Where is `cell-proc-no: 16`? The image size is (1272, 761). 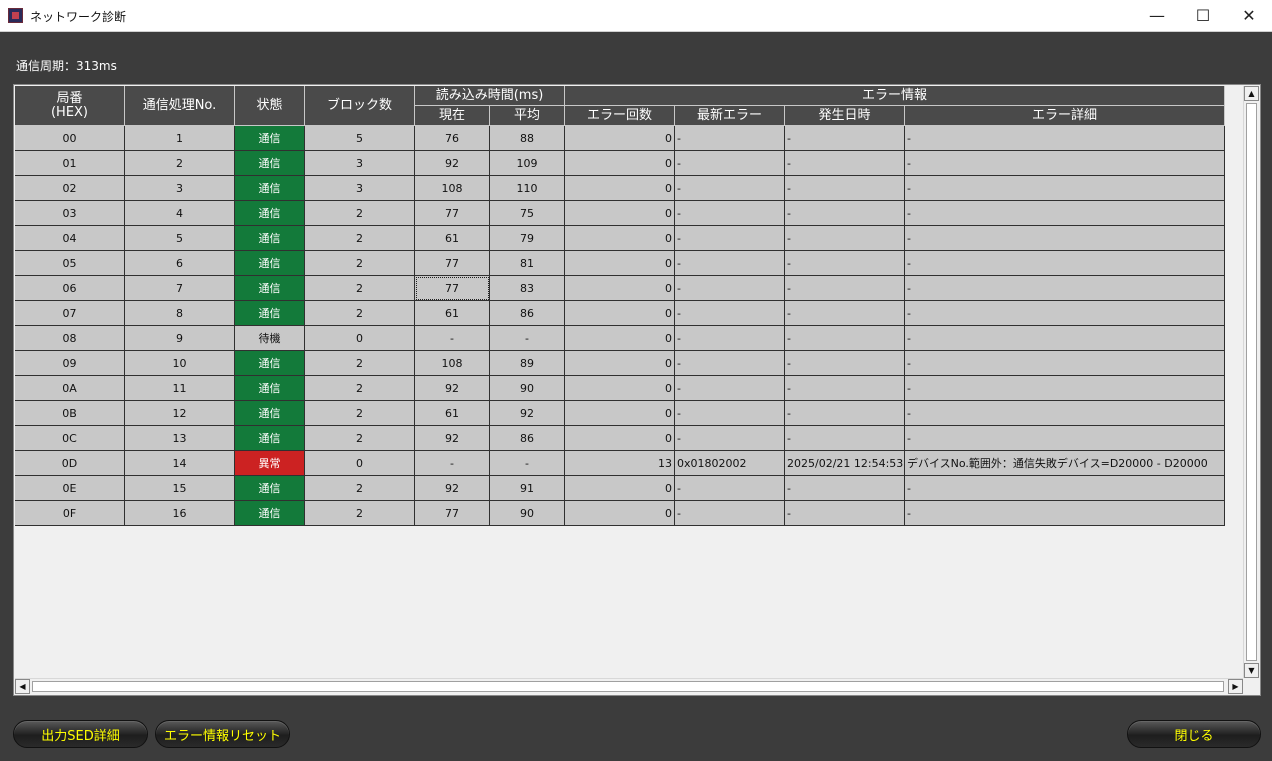 cell-proc-no: 16 is located at coordinates (180, 513).